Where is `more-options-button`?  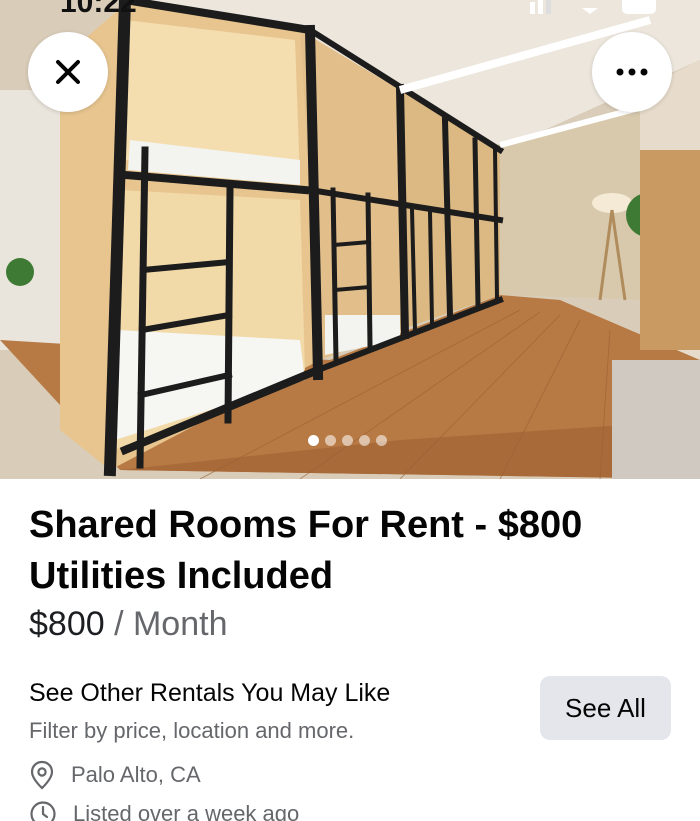
more-options-button is located at coordinates (632, 72).